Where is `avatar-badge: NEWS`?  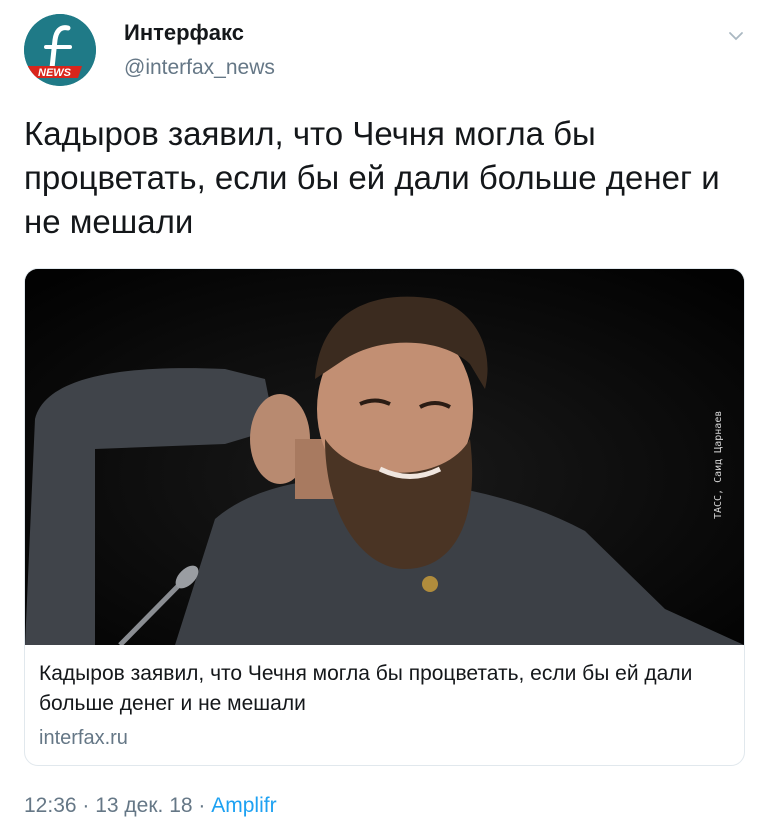 avatar-badge: NEWS is located at coordinates (55, 73).